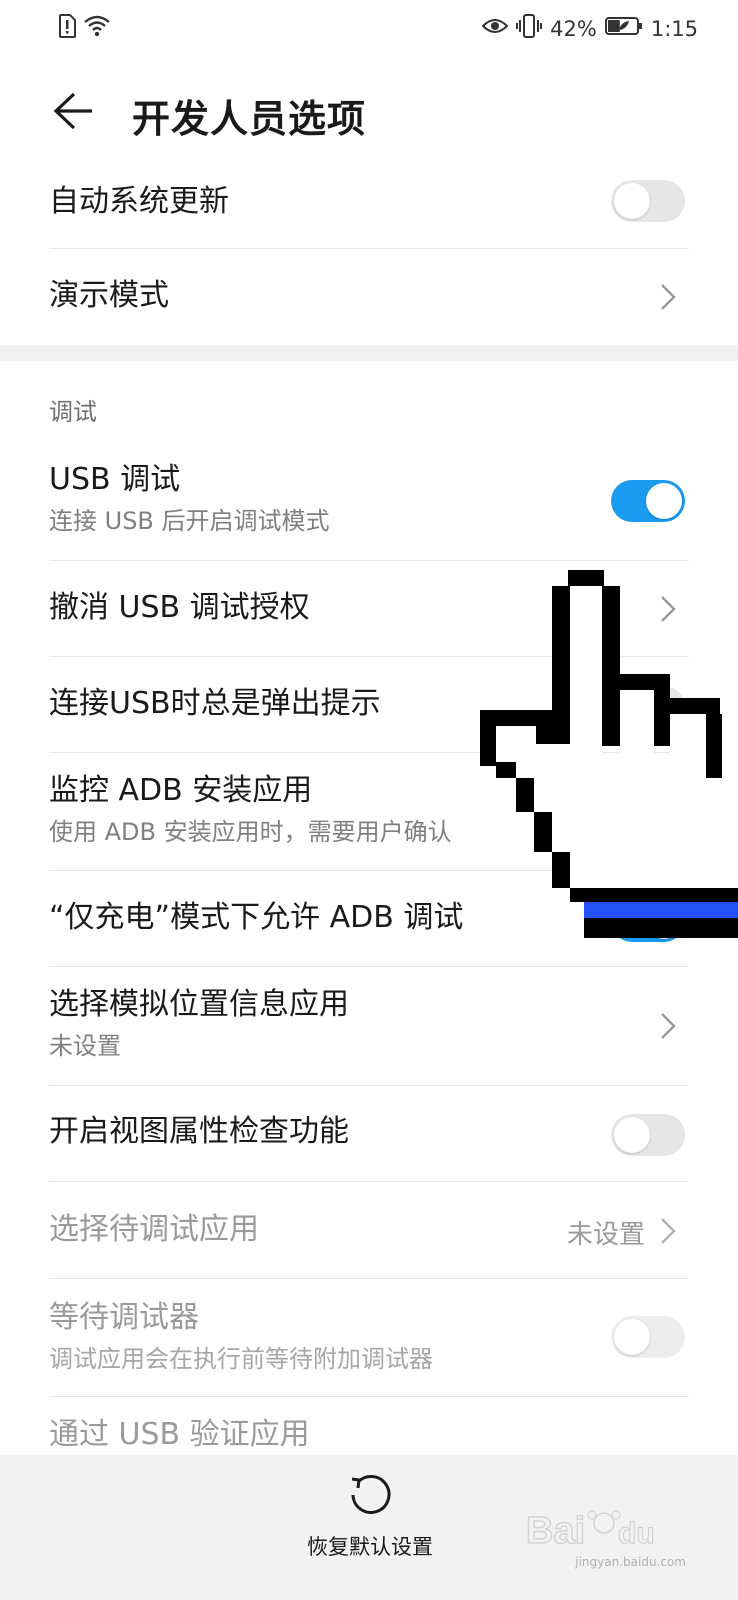 This screenshot has height=1600, width=738. Describe the element at coordinates (495, 28) in the screenshot. I see `eye-comfort-icon` at that location.